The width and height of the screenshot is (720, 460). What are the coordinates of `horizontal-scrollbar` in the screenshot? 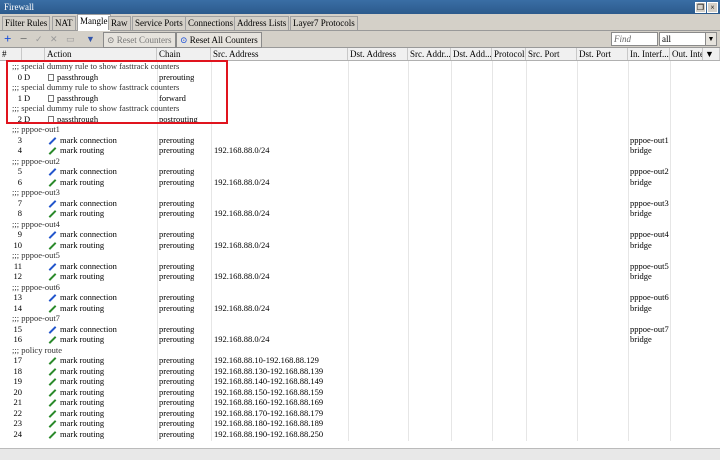 It's located at (360, 454).